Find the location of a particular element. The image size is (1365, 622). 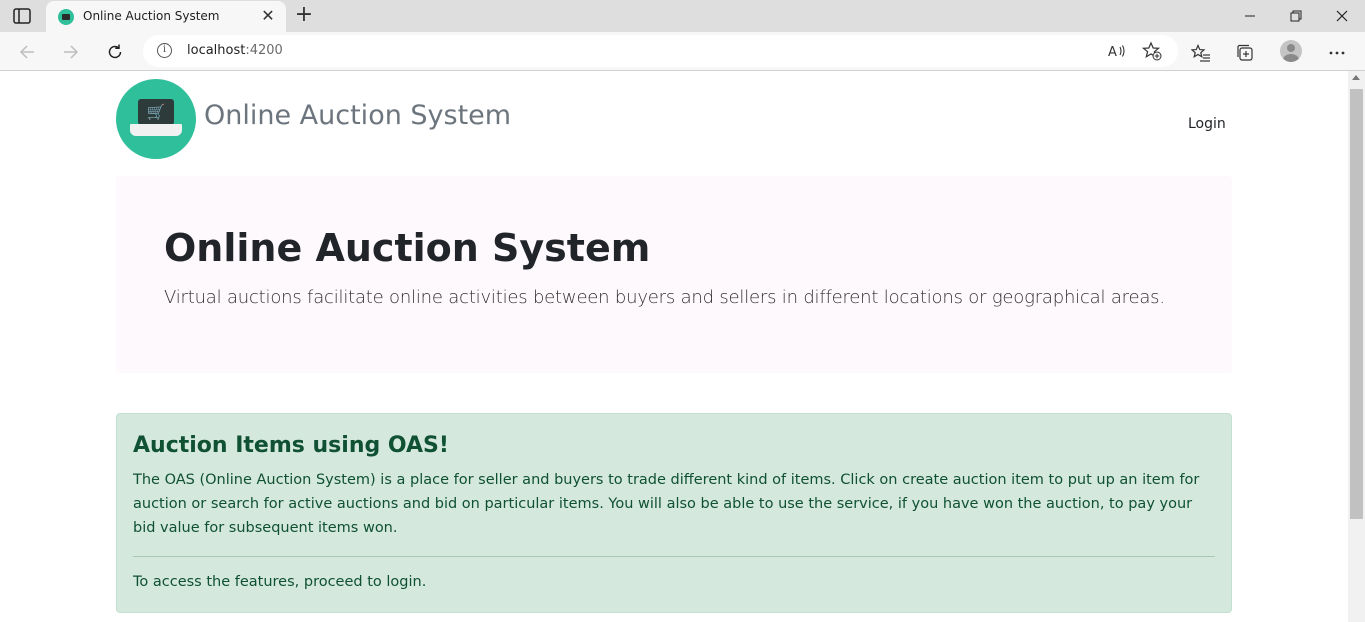

read-aloud-icon: A is located at coordinates (1117, 51).